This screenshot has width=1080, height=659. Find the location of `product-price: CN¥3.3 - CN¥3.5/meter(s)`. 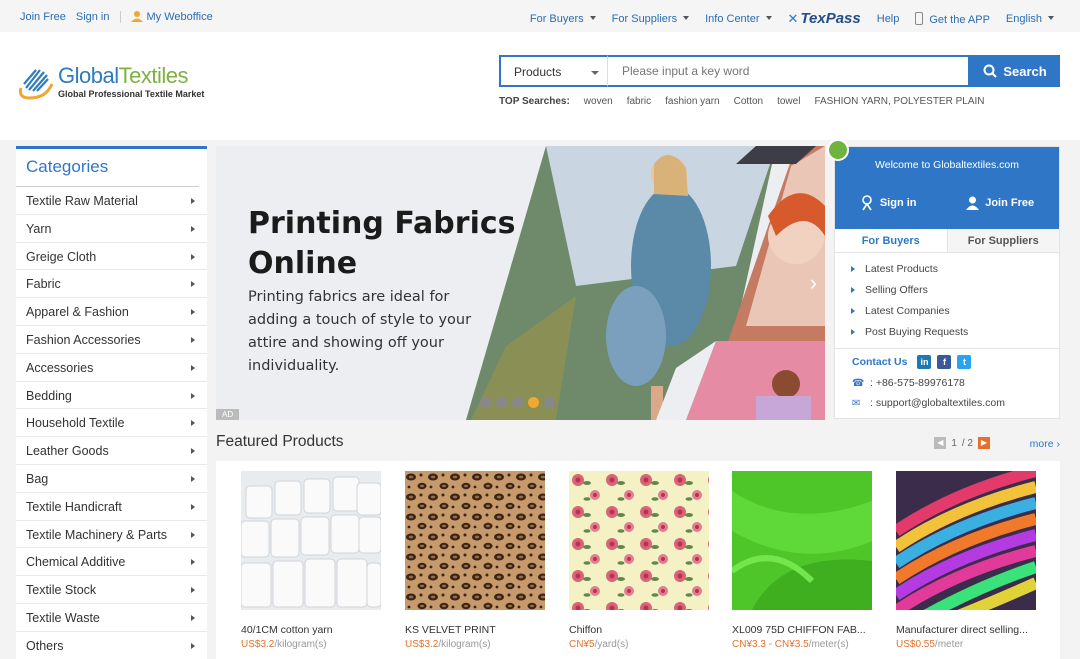

product-price: CN¥3.3 - CN¥3.5/meter(s) is located at coordinates (802, 644).